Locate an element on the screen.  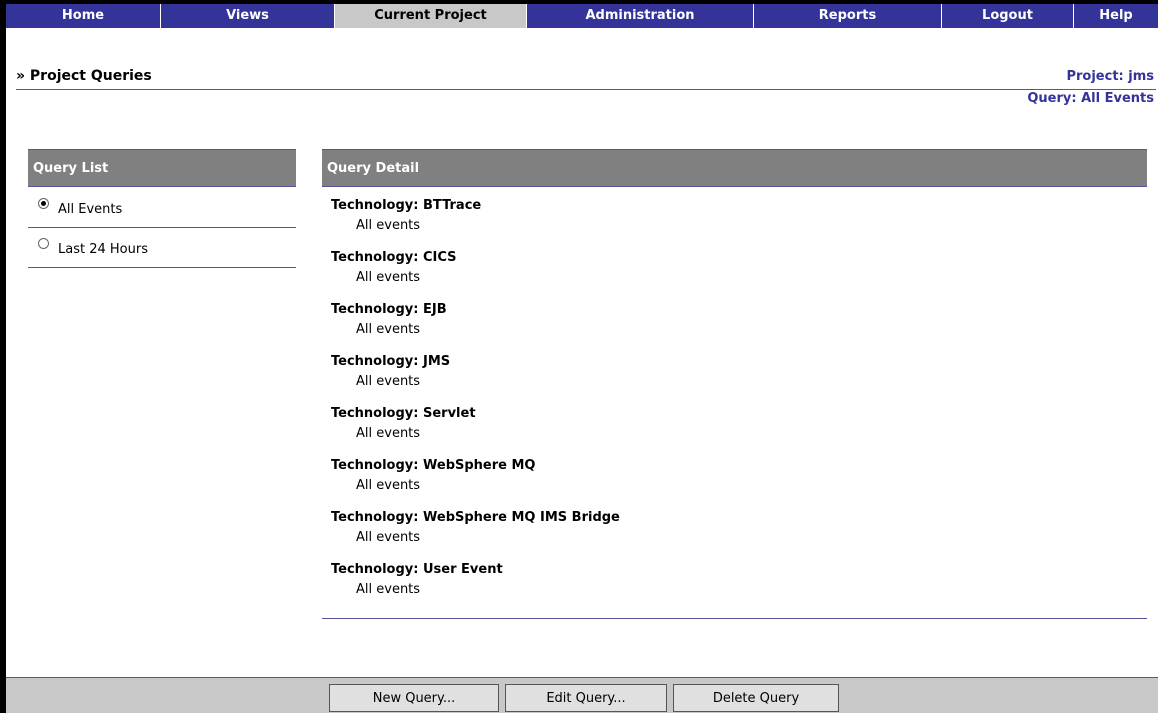
technology-name: Technology: CICS is located at coordinates (394, 257).